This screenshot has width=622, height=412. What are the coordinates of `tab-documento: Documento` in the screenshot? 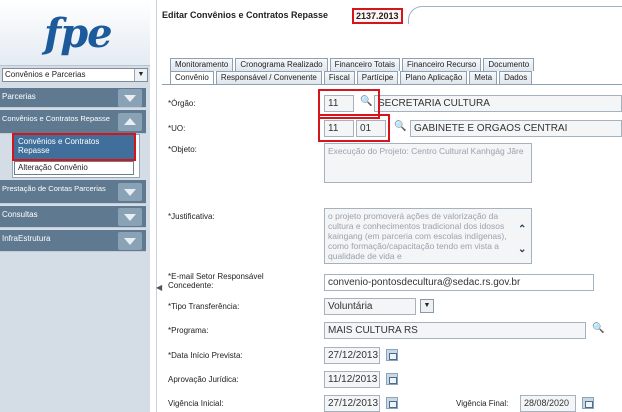 It's located at (509, 64).